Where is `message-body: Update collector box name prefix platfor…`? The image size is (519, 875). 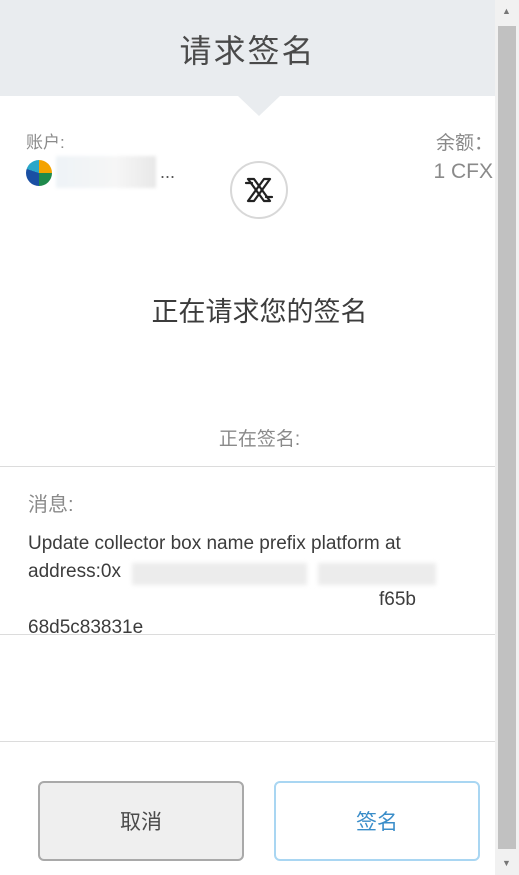 message-body: Update collector box name prefix platfor… is located at coordinates (248, 586).